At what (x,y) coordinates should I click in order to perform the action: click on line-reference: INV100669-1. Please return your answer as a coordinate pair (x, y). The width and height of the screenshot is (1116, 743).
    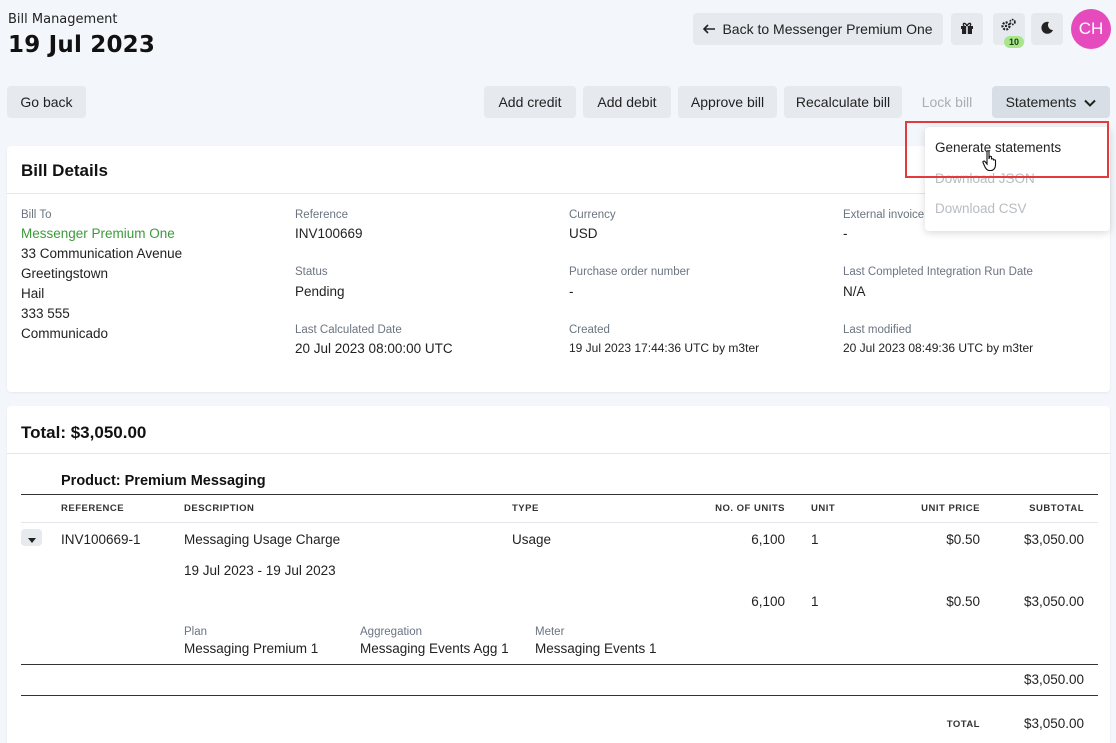
    Looking at the image, I should click on (101, 539).